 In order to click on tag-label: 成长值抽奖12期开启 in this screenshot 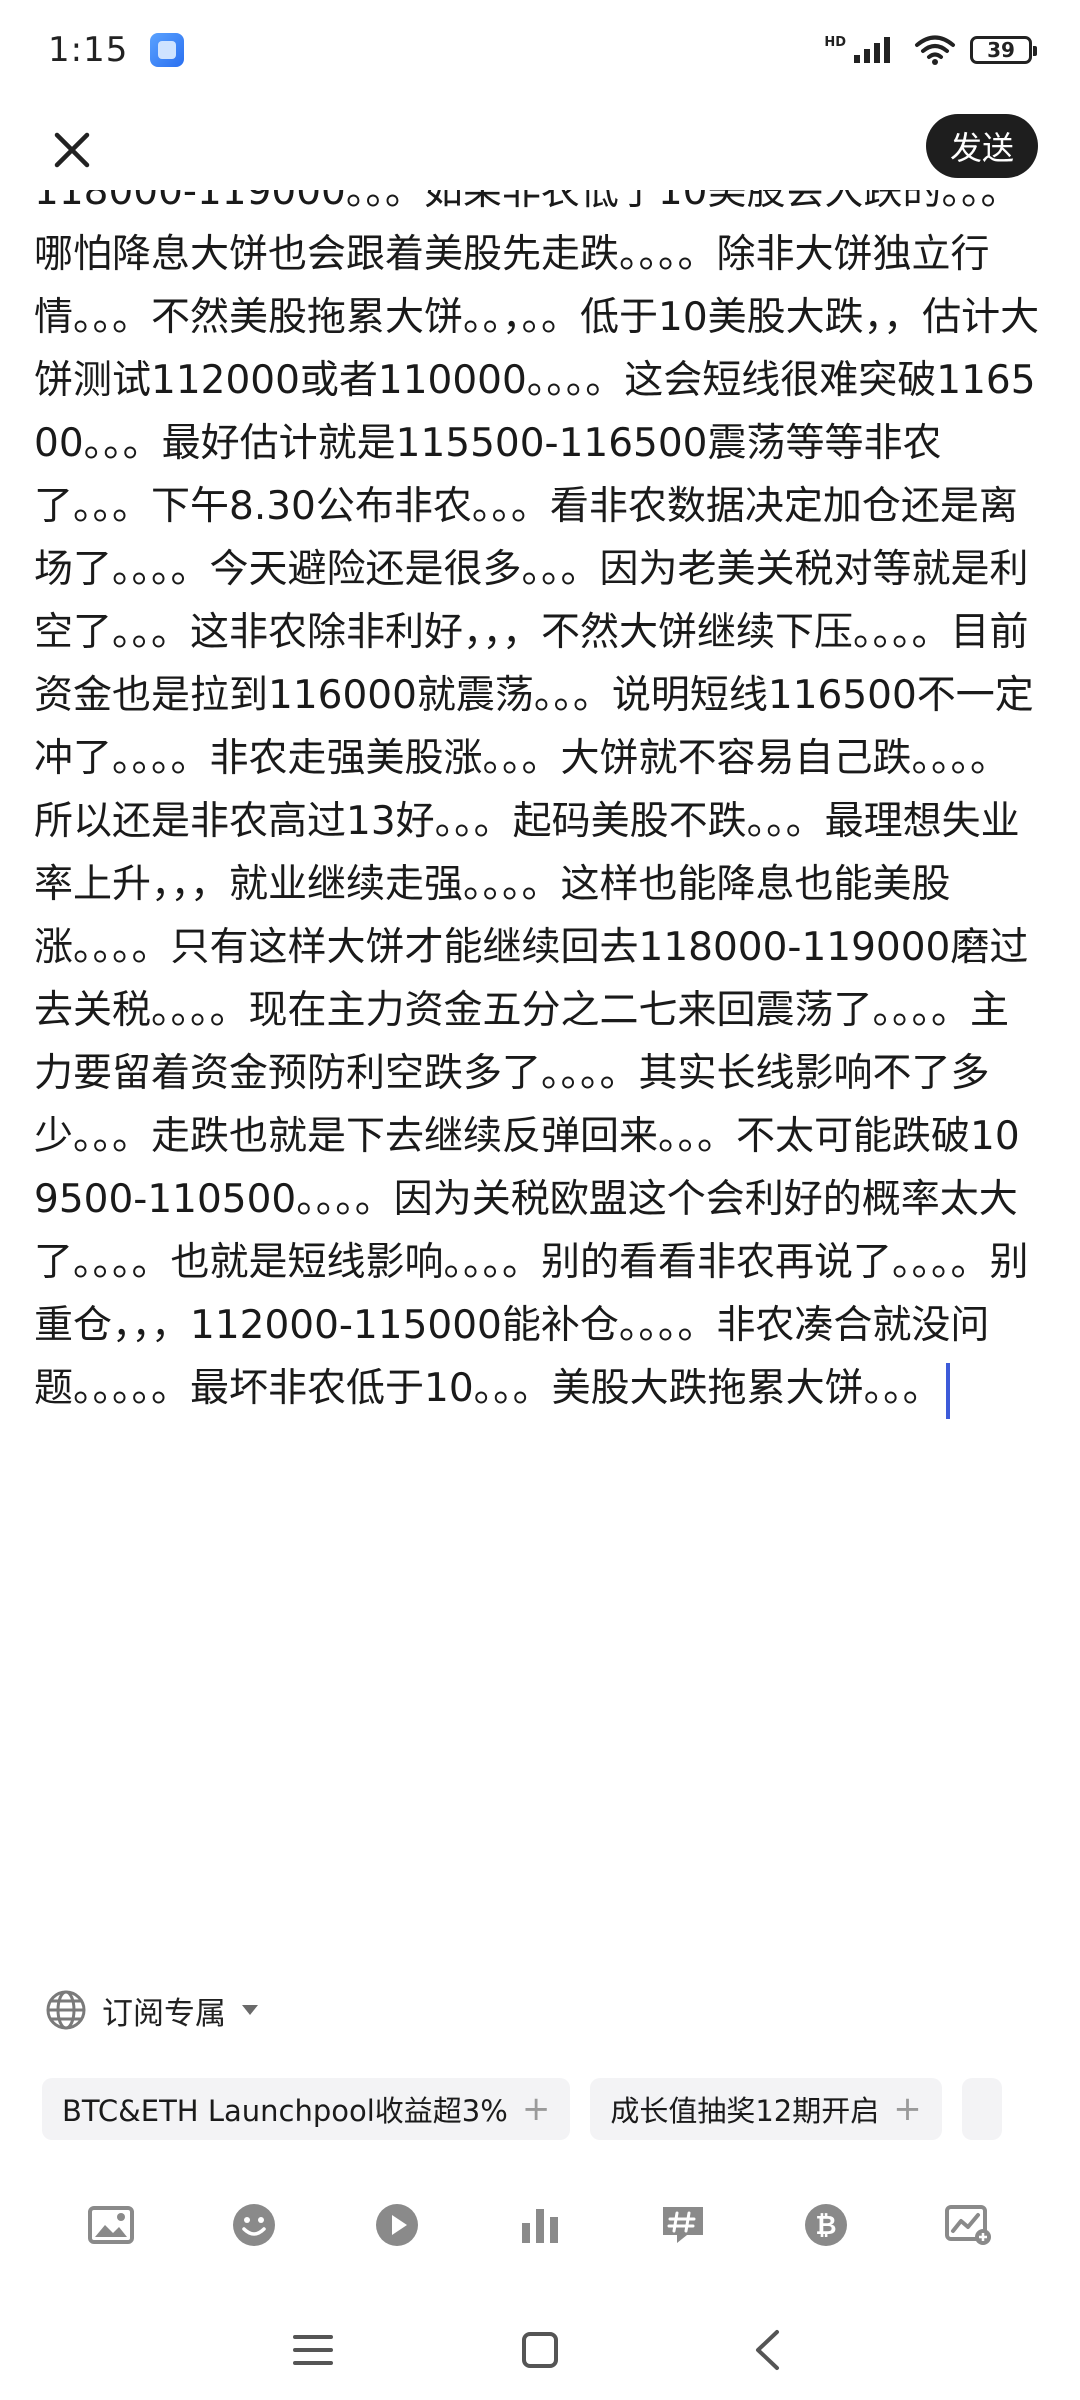, I will do `click(745, 2111)`.